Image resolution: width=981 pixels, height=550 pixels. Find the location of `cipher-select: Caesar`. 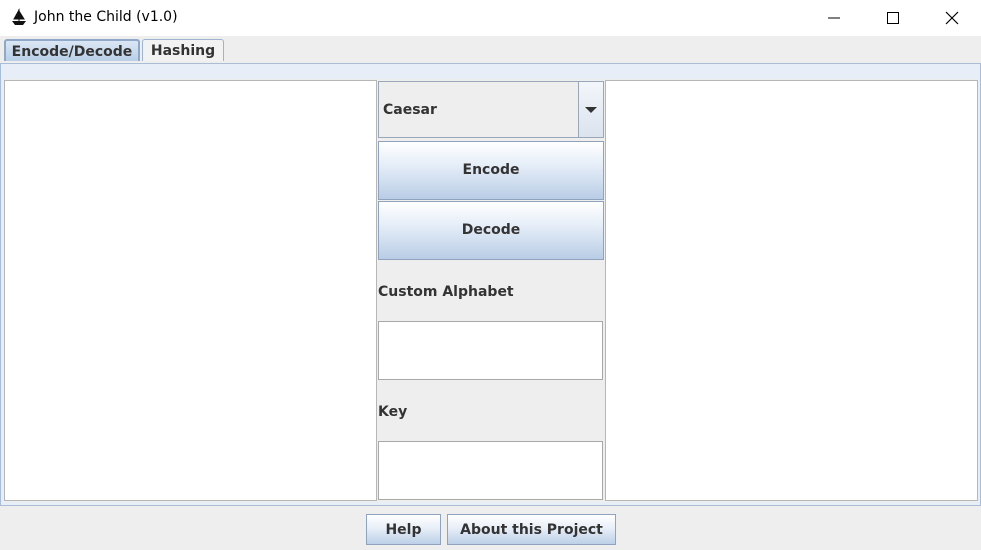

cipher-select: Caesar is located at coordinates (491, 109).